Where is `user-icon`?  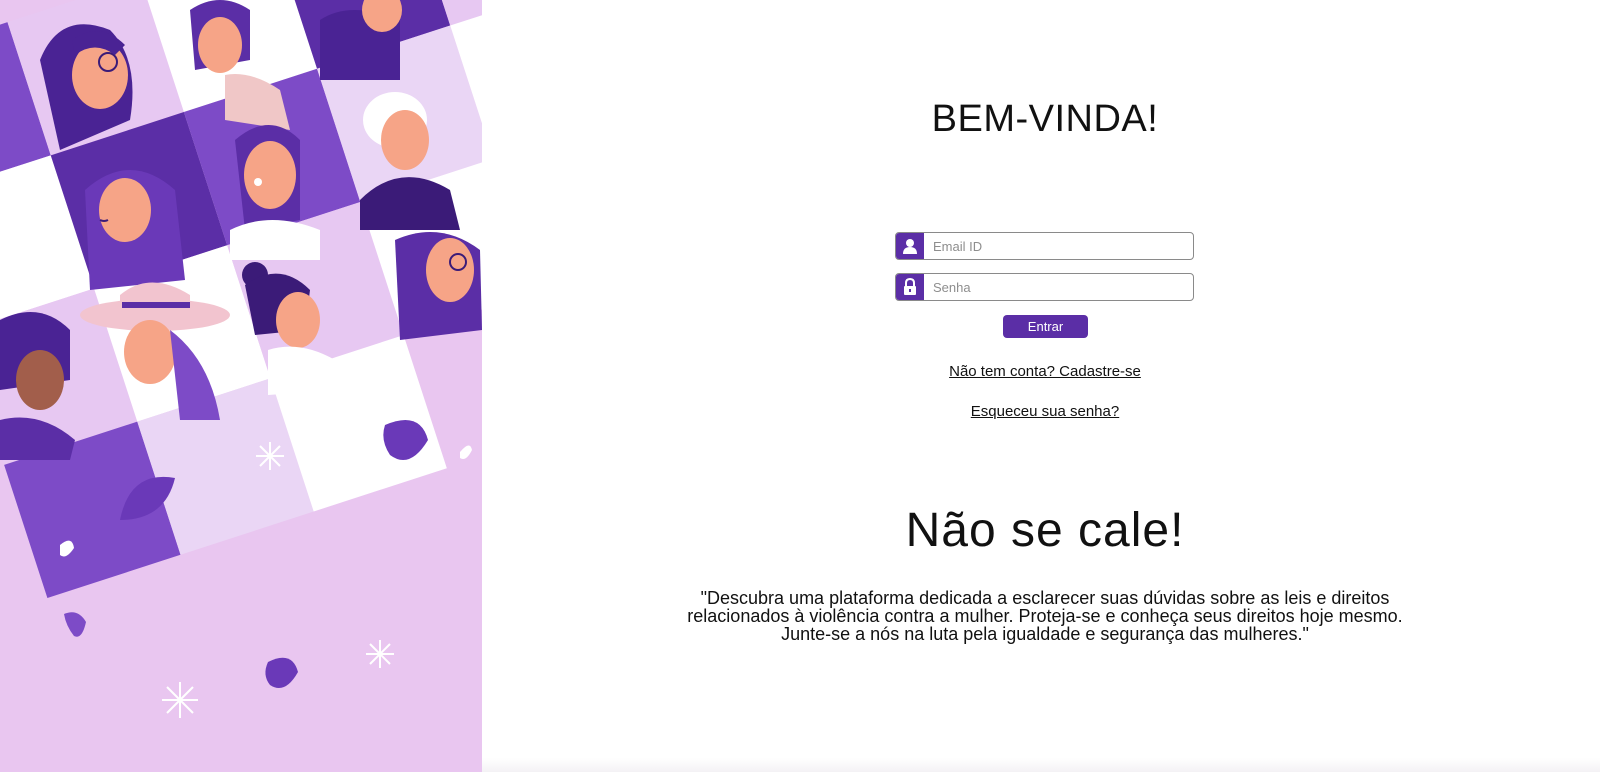 user-icon is located at coordinates (910, 246).